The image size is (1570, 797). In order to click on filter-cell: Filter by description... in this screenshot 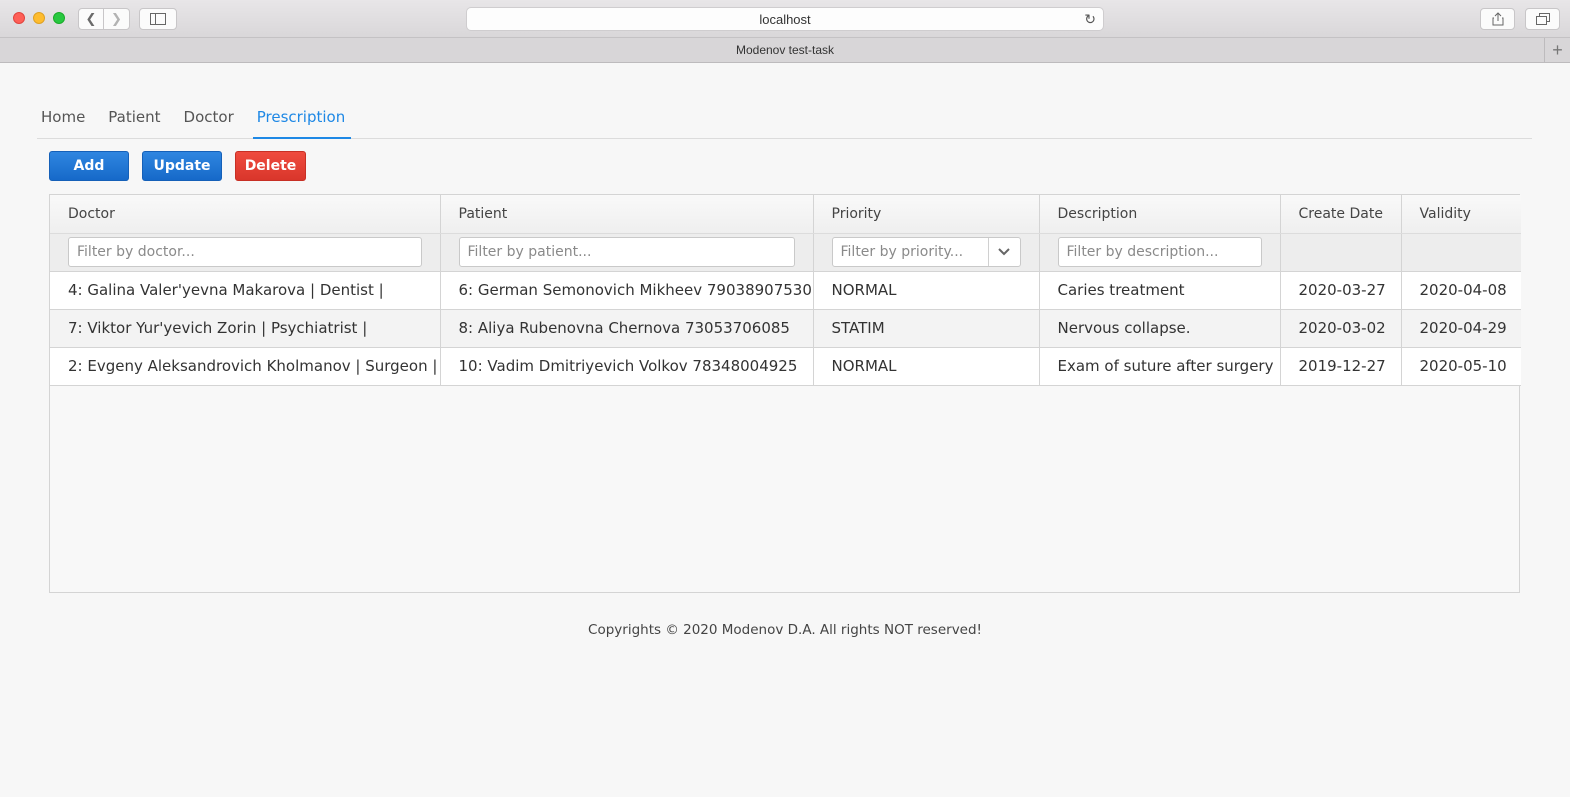, I will do `click(1160, 252)`.